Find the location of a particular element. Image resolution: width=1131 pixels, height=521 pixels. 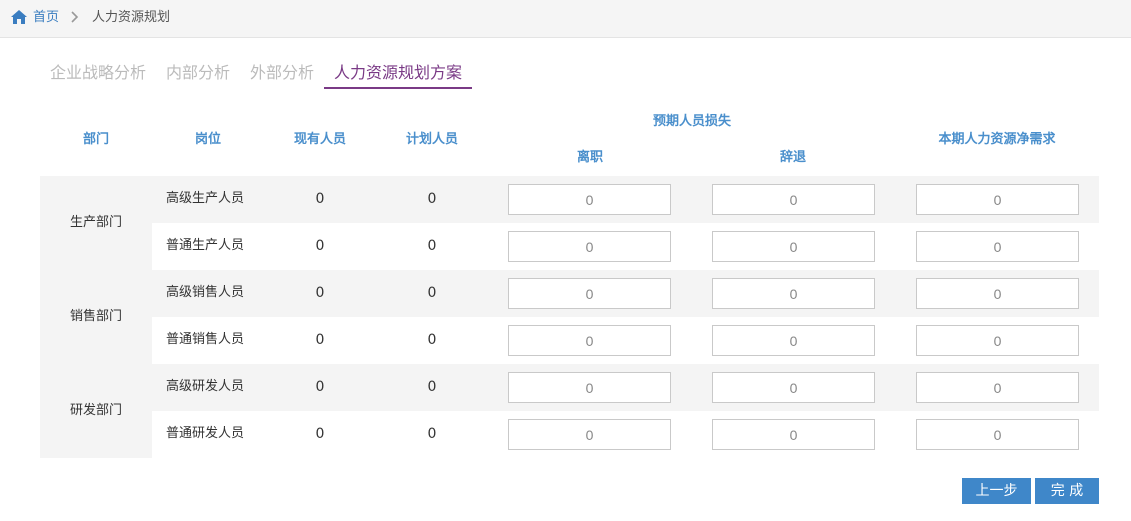

home-icon is located at coordinates (19, 17).